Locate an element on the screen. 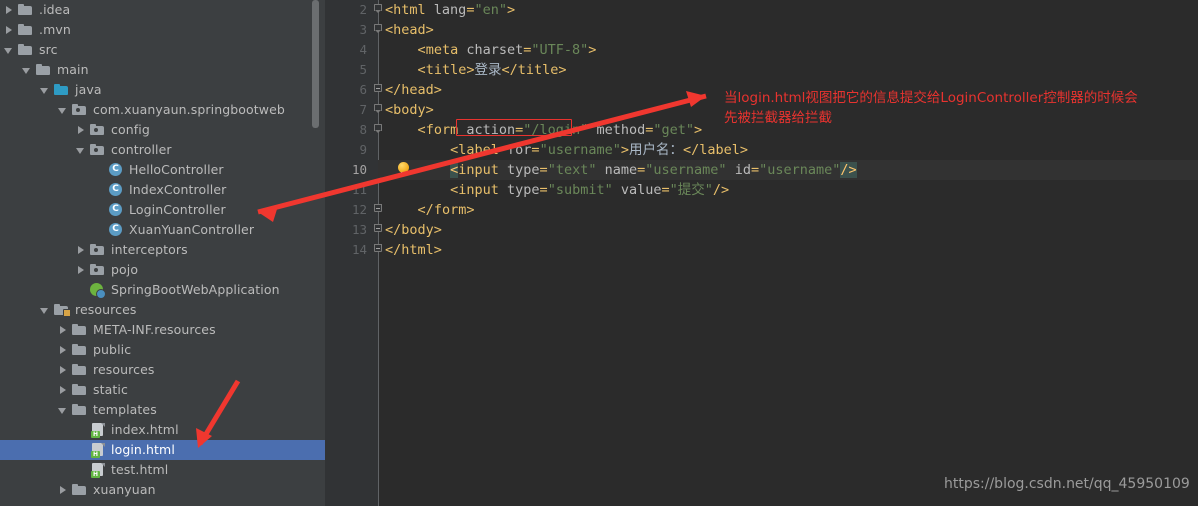 This screenshot has width=1198, height=506. tree-item-com-xuanyaun-springbootweb: com.xuanyaun.springbootweb is located at coordinates (162, 110).